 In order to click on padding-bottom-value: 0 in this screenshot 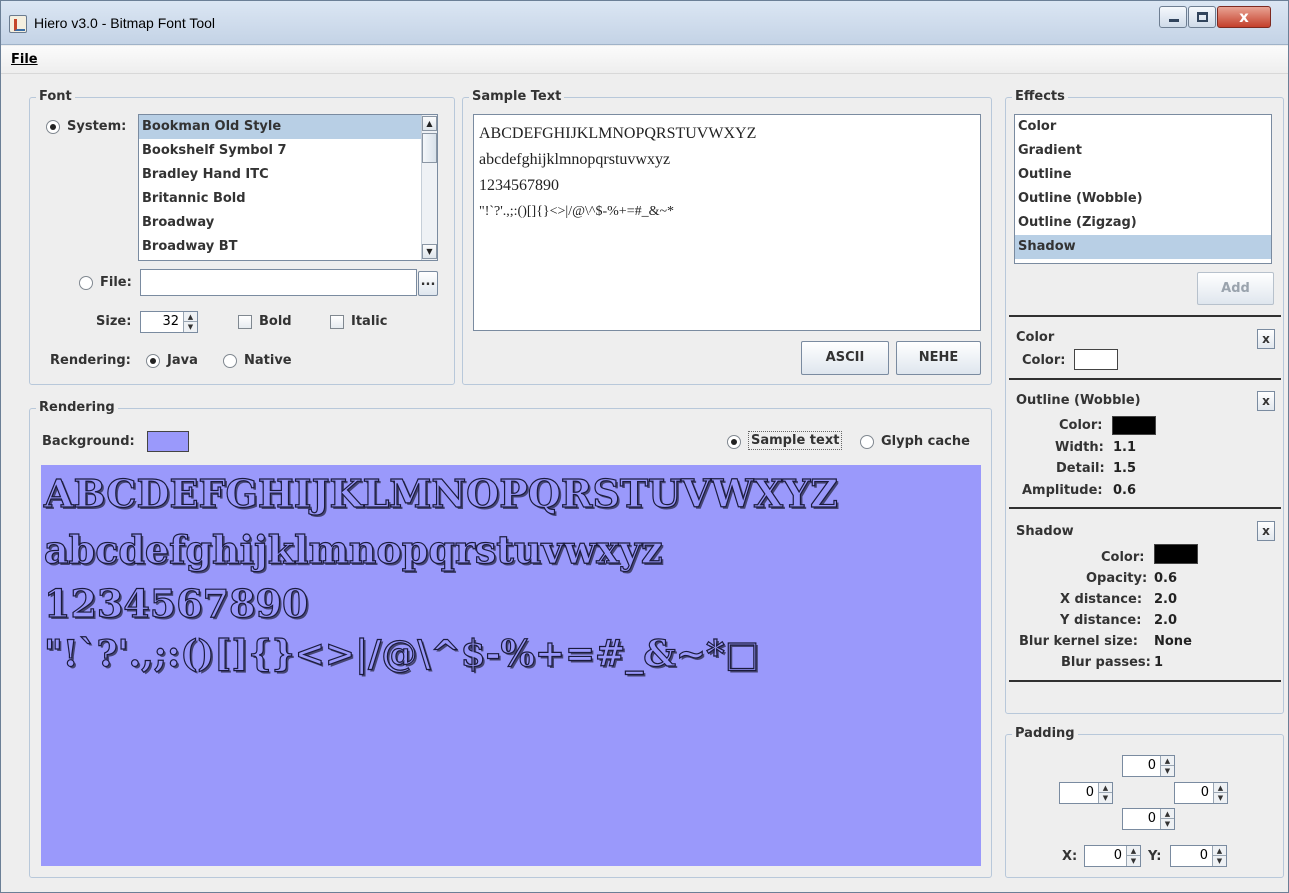, I will do `click(1151, 818)`.